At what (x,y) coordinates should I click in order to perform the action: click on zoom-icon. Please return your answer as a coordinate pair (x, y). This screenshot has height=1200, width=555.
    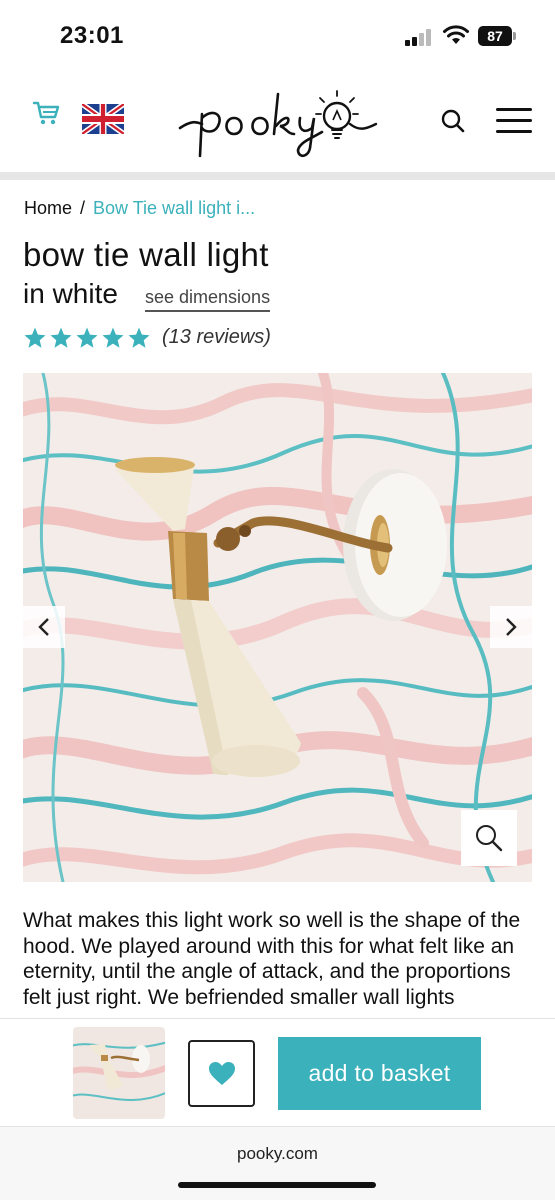
    Looking at the image, I should click on (489, 838).